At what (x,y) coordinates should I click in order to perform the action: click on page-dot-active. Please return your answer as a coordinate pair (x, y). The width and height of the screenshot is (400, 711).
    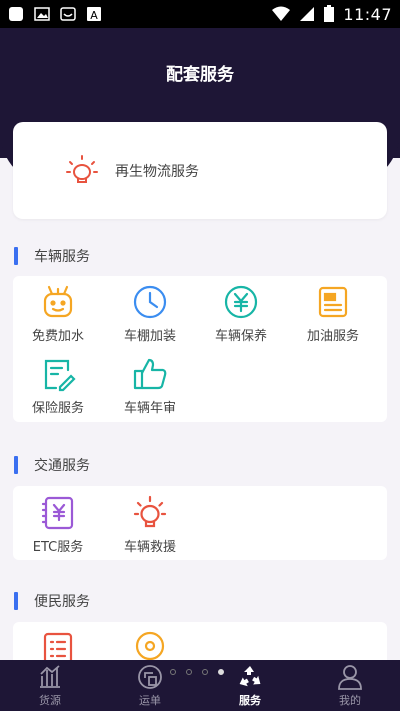
    Looking at the image, I should click on (221, 672).